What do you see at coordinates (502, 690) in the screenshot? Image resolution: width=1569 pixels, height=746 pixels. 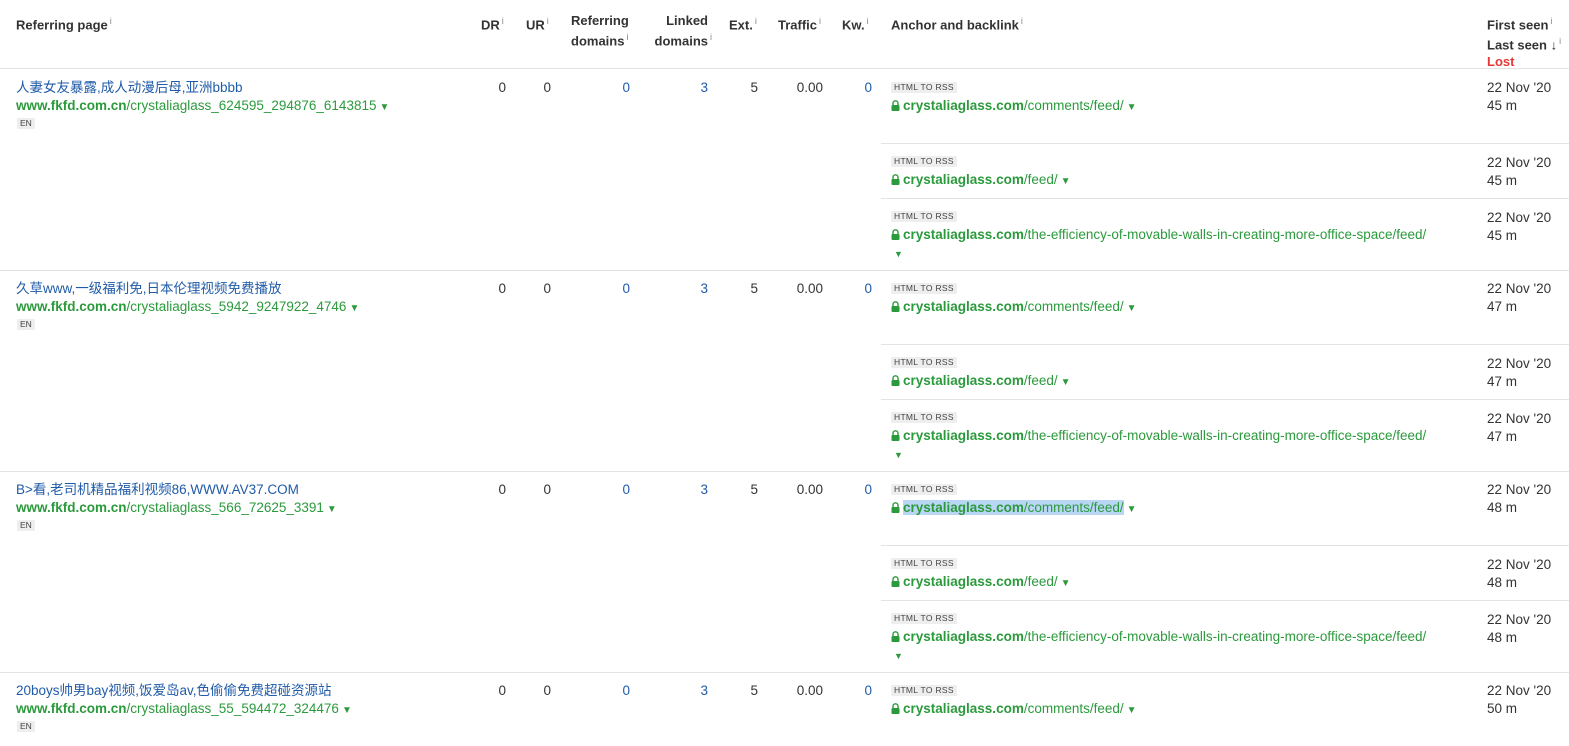 I see `dr-value: 0` at bounding box center [502, 690].